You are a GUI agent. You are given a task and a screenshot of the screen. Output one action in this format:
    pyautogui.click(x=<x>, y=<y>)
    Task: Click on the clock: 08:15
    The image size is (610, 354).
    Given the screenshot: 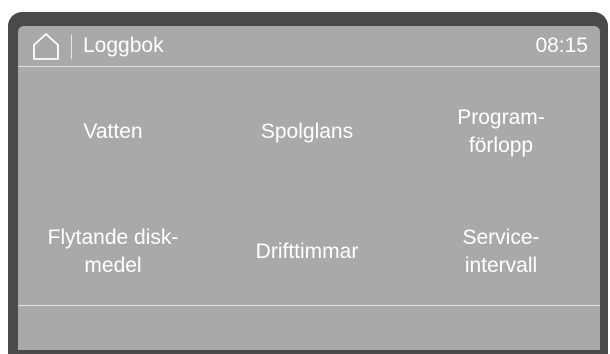 What is the action you would take?
    pyautogui.click(x=561, y=45)
    